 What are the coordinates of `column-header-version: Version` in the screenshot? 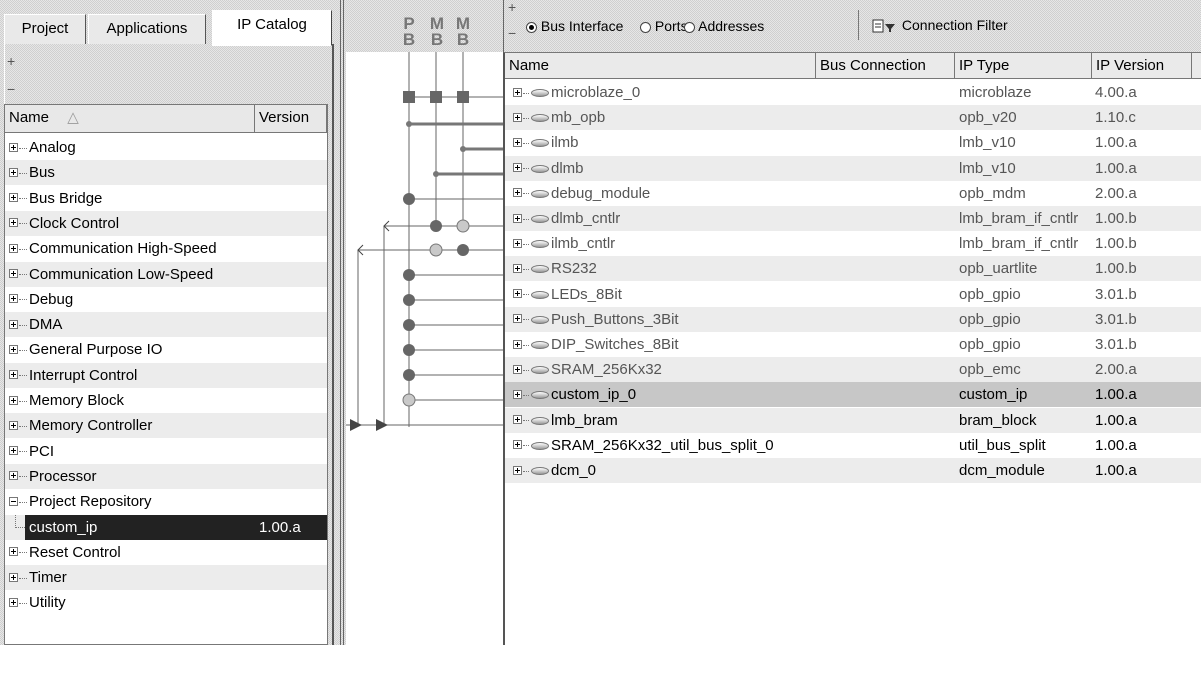 It's located at (291, 119).